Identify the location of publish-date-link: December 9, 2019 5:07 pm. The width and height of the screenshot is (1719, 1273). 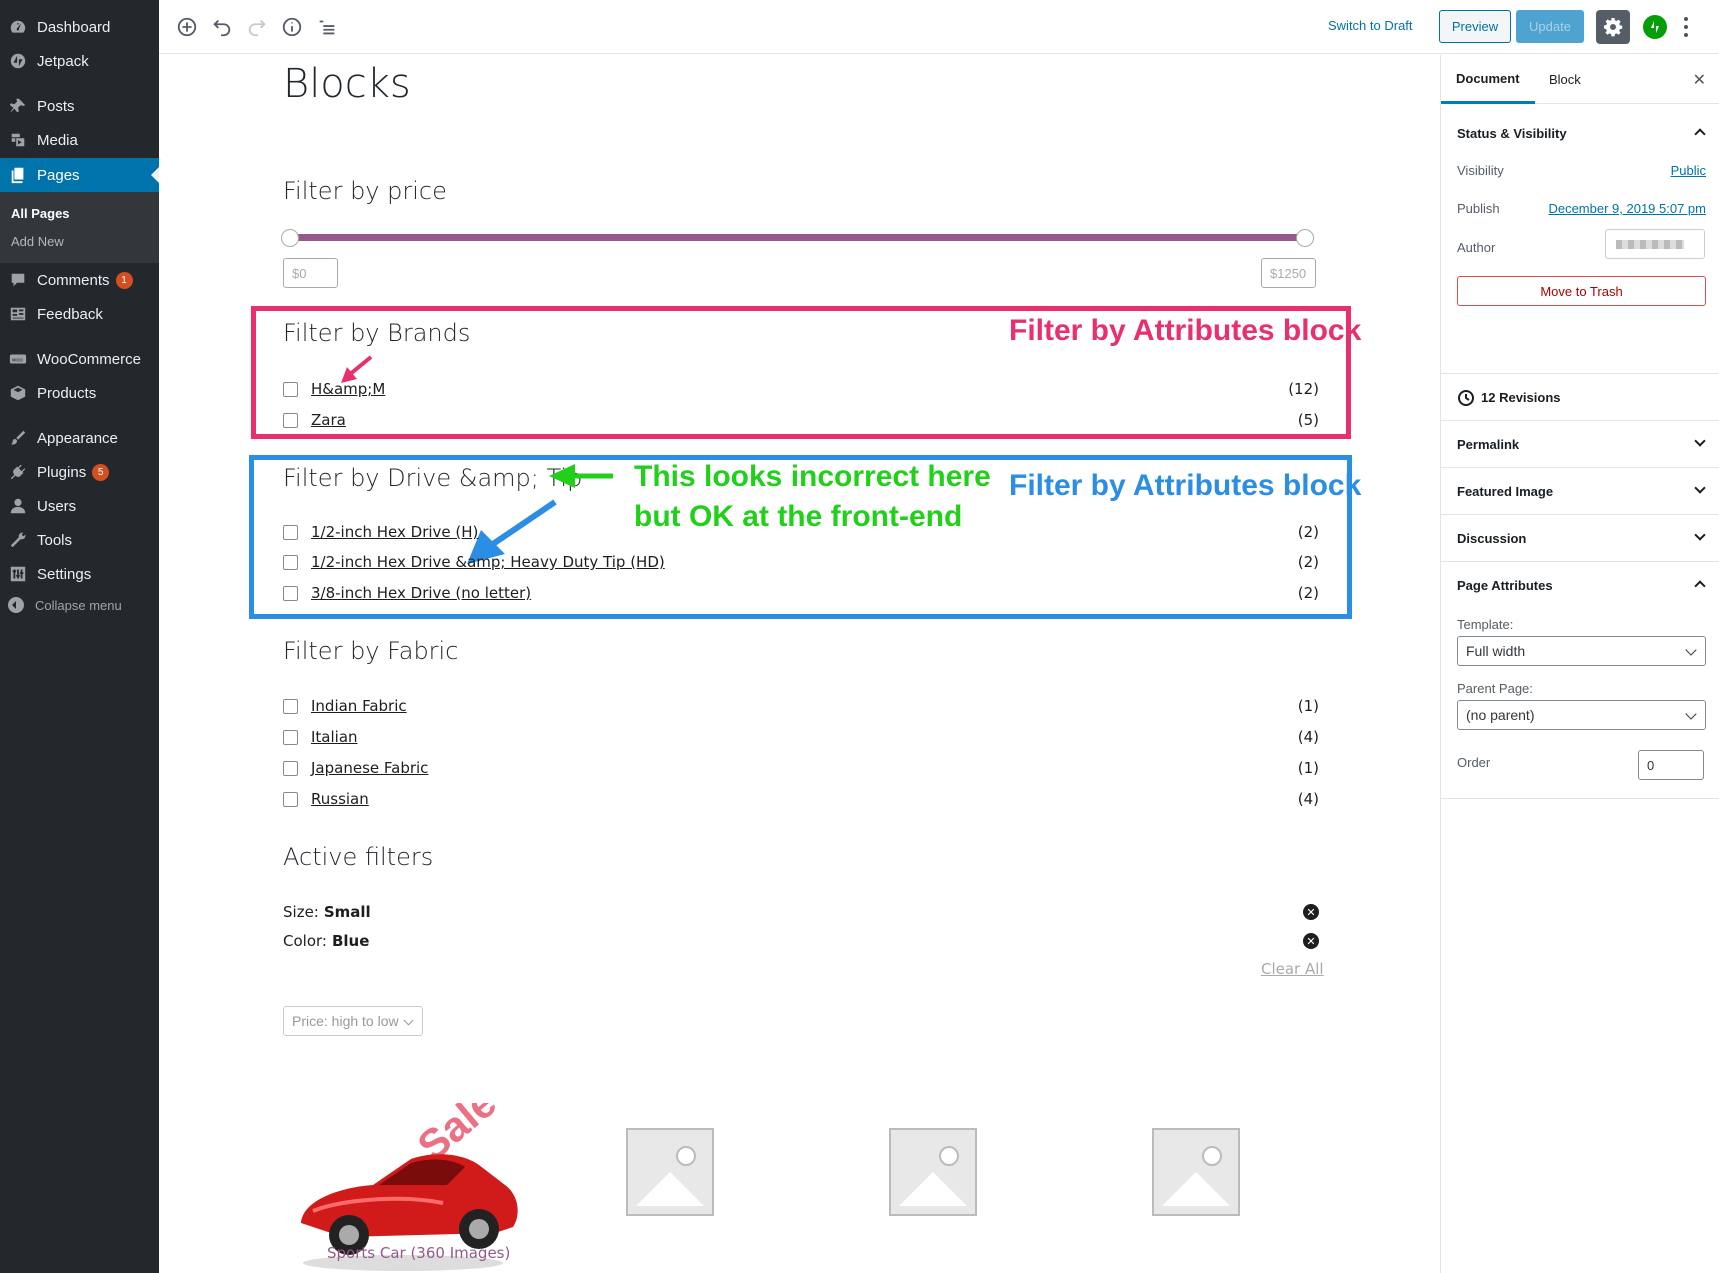
(1627, 208).